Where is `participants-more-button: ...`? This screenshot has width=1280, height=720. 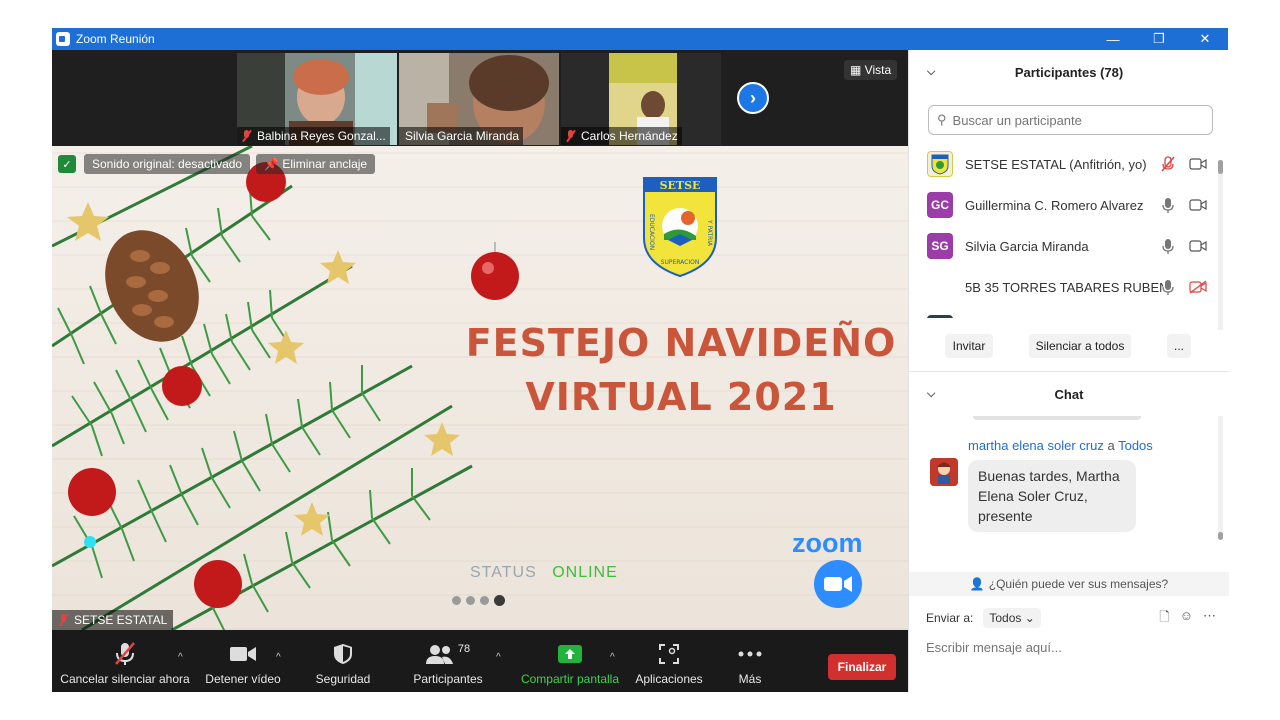 participants-more-button: ... is located at coordinates (1179, 346).